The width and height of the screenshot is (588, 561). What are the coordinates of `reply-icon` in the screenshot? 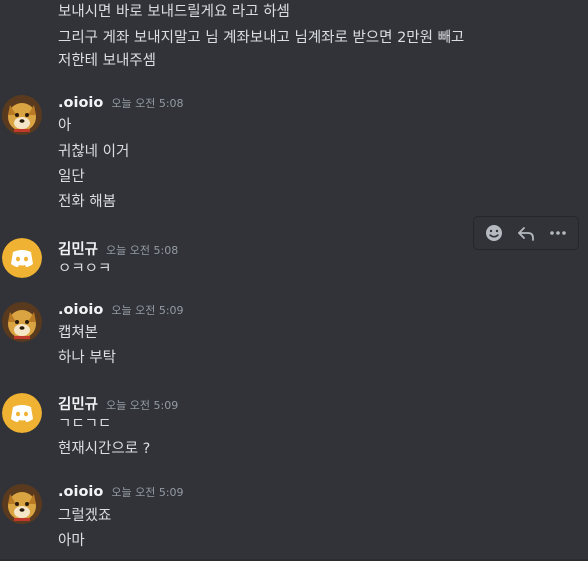 It's located at (526, 234).